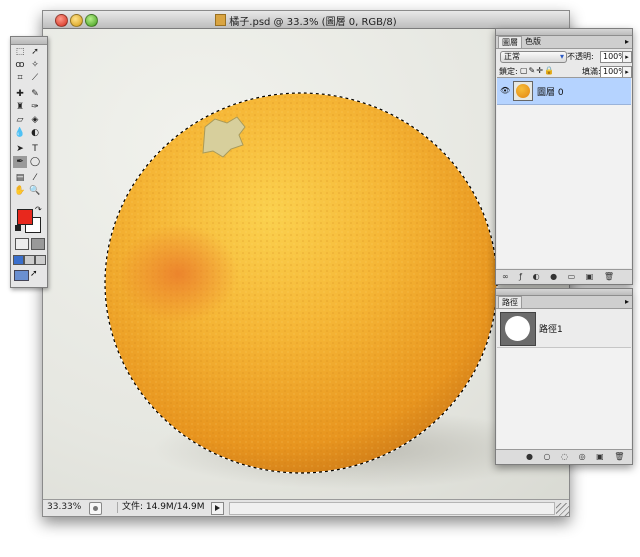 Image resolution: width=640 pixels, height=557 pixels. I want to click on document-titlebar: 橘子.psd @ 33.3% (圖層 0, RGB/8), so click(306, 20).